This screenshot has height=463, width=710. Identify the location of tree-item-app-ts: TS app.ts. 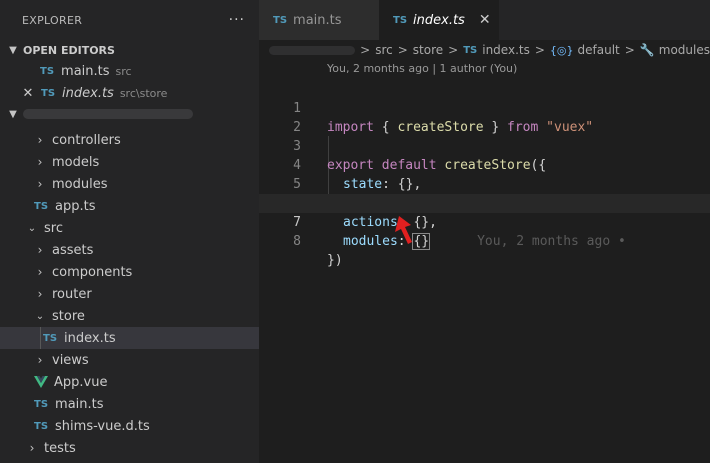
(129, 206).